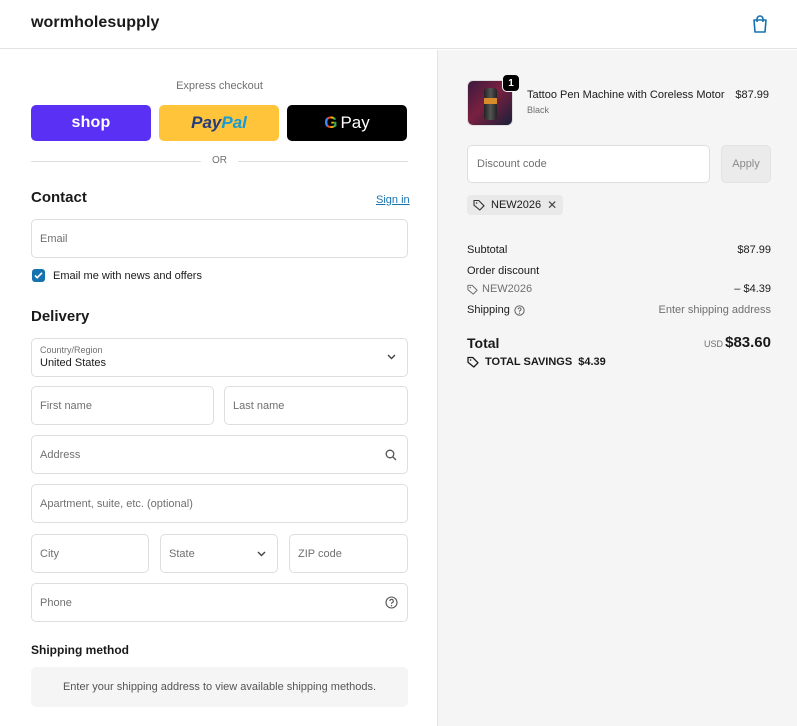  What do you see at coordinates (60, 454) in the screenshot?
I see `address-placeholder: Address` at bounding box center [60, 454].